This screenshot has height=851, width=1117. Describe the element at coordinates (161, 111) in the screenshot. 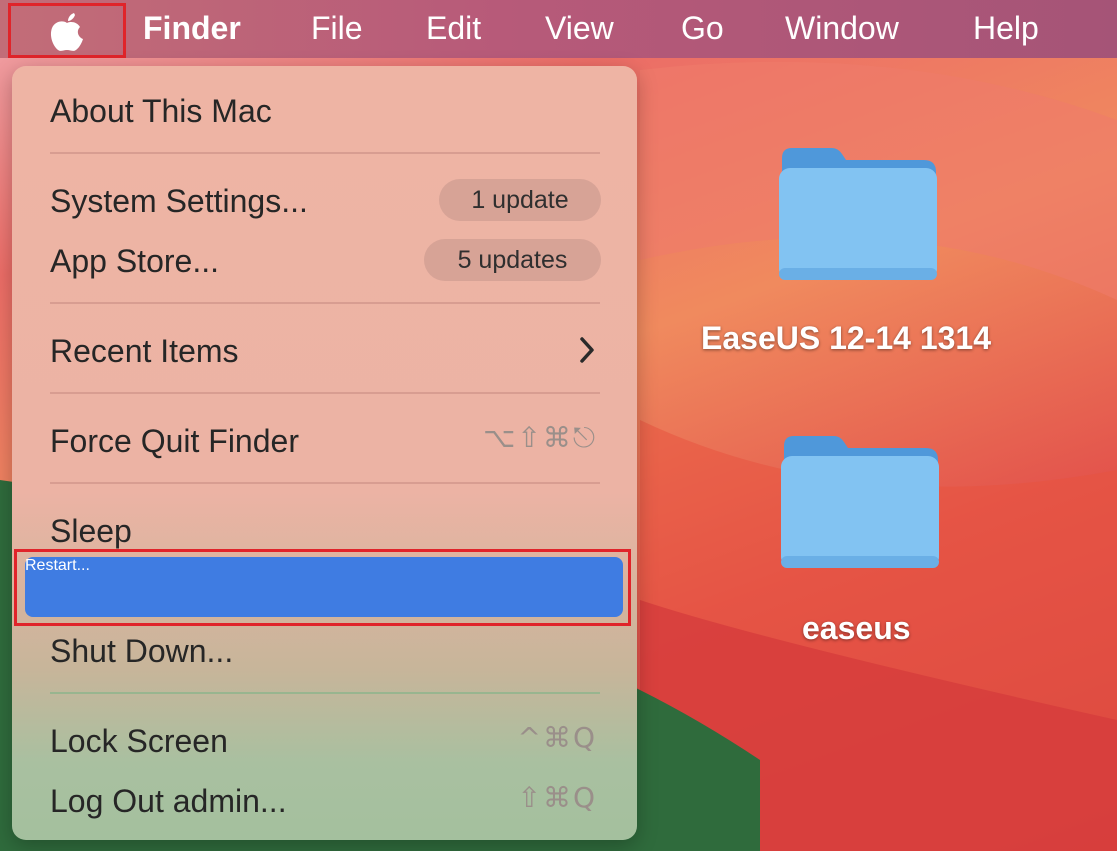

I see `menu-item-label: About This Mac` at that location.